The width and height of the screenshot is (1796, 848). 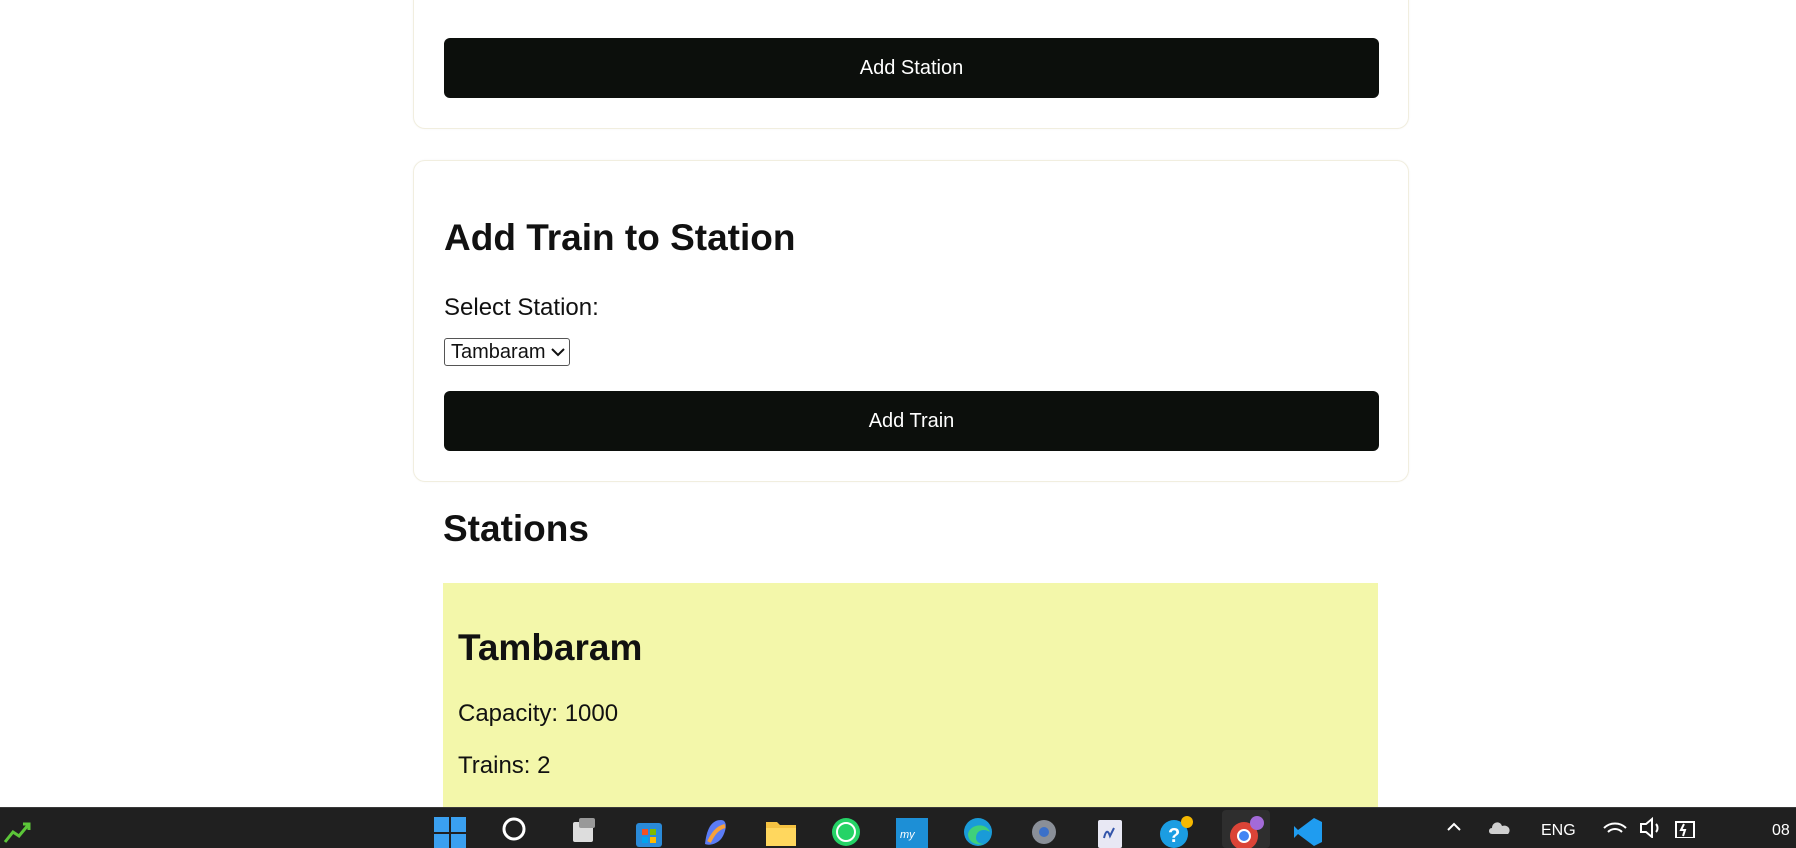 What do you see at coordinates (1781, 831) in the screenshot?
I see `system-clock: 08` at bounding box center [1781, 831].